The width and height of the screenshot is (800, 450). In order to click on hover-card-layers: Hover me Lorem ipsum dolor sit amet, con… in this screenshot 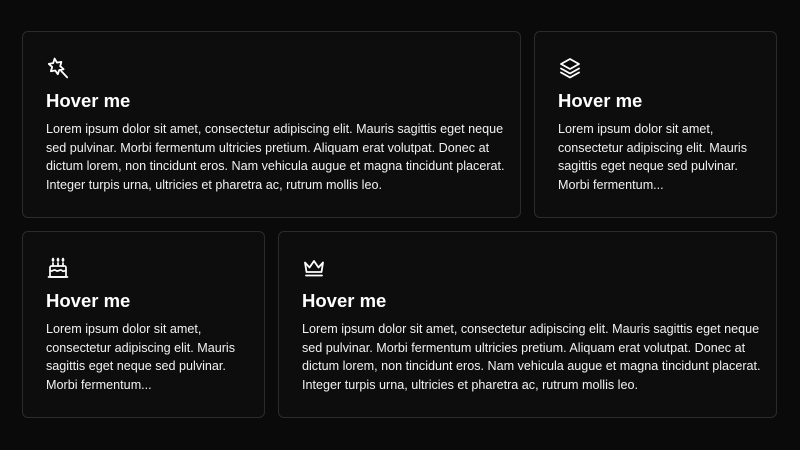, I will do `click(655, 124)`.